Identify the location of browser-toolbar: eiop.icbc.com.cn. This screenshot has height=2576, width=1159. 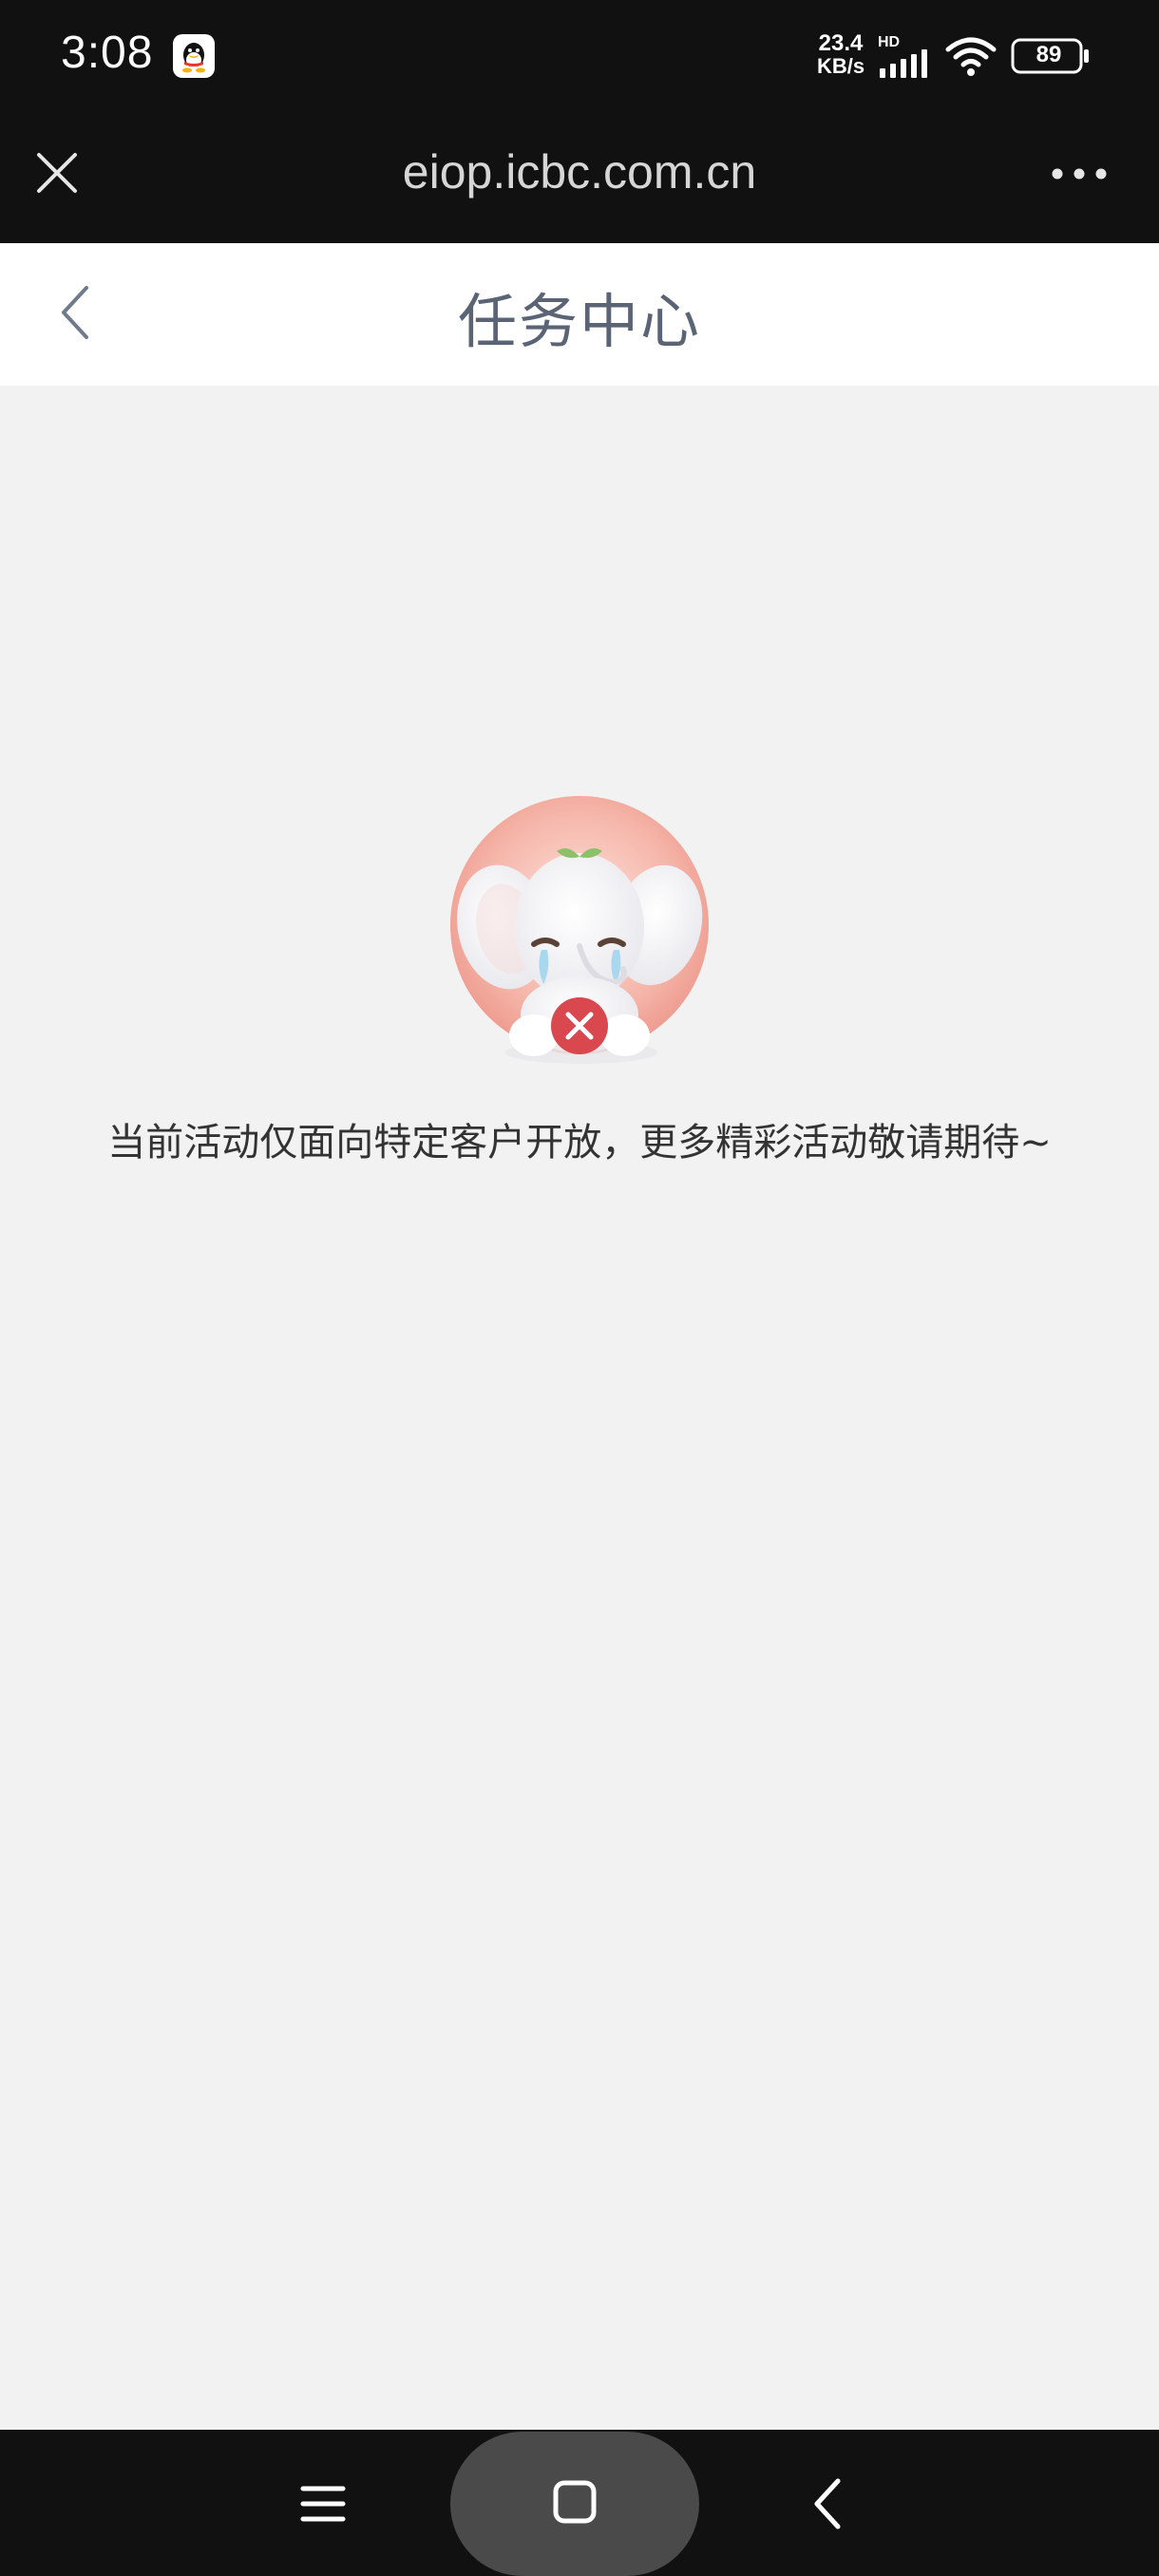
(579, 178).